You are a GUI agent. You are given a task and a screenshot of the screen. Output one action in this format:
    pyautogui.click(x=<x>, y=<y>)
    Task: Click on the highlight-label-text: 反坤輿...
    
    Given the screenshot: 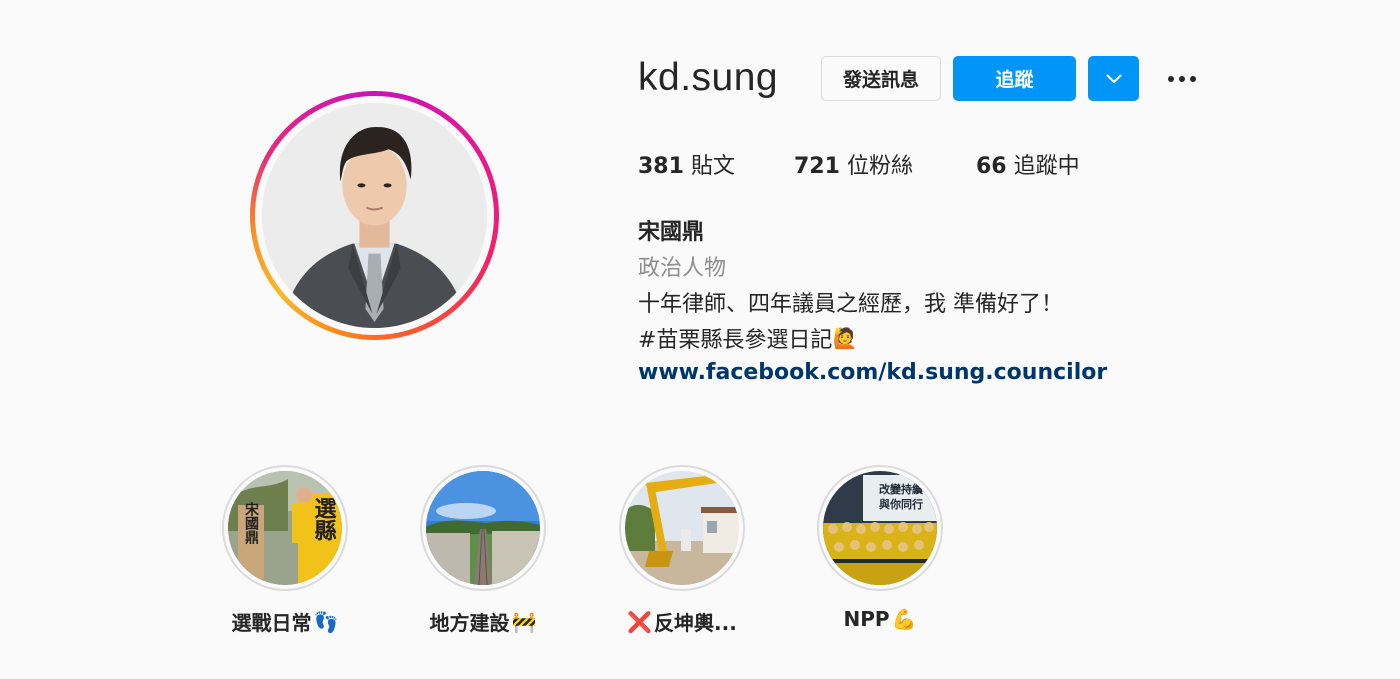 What is the action you would take?
    pyautogui.click(x=695, y=623)
    